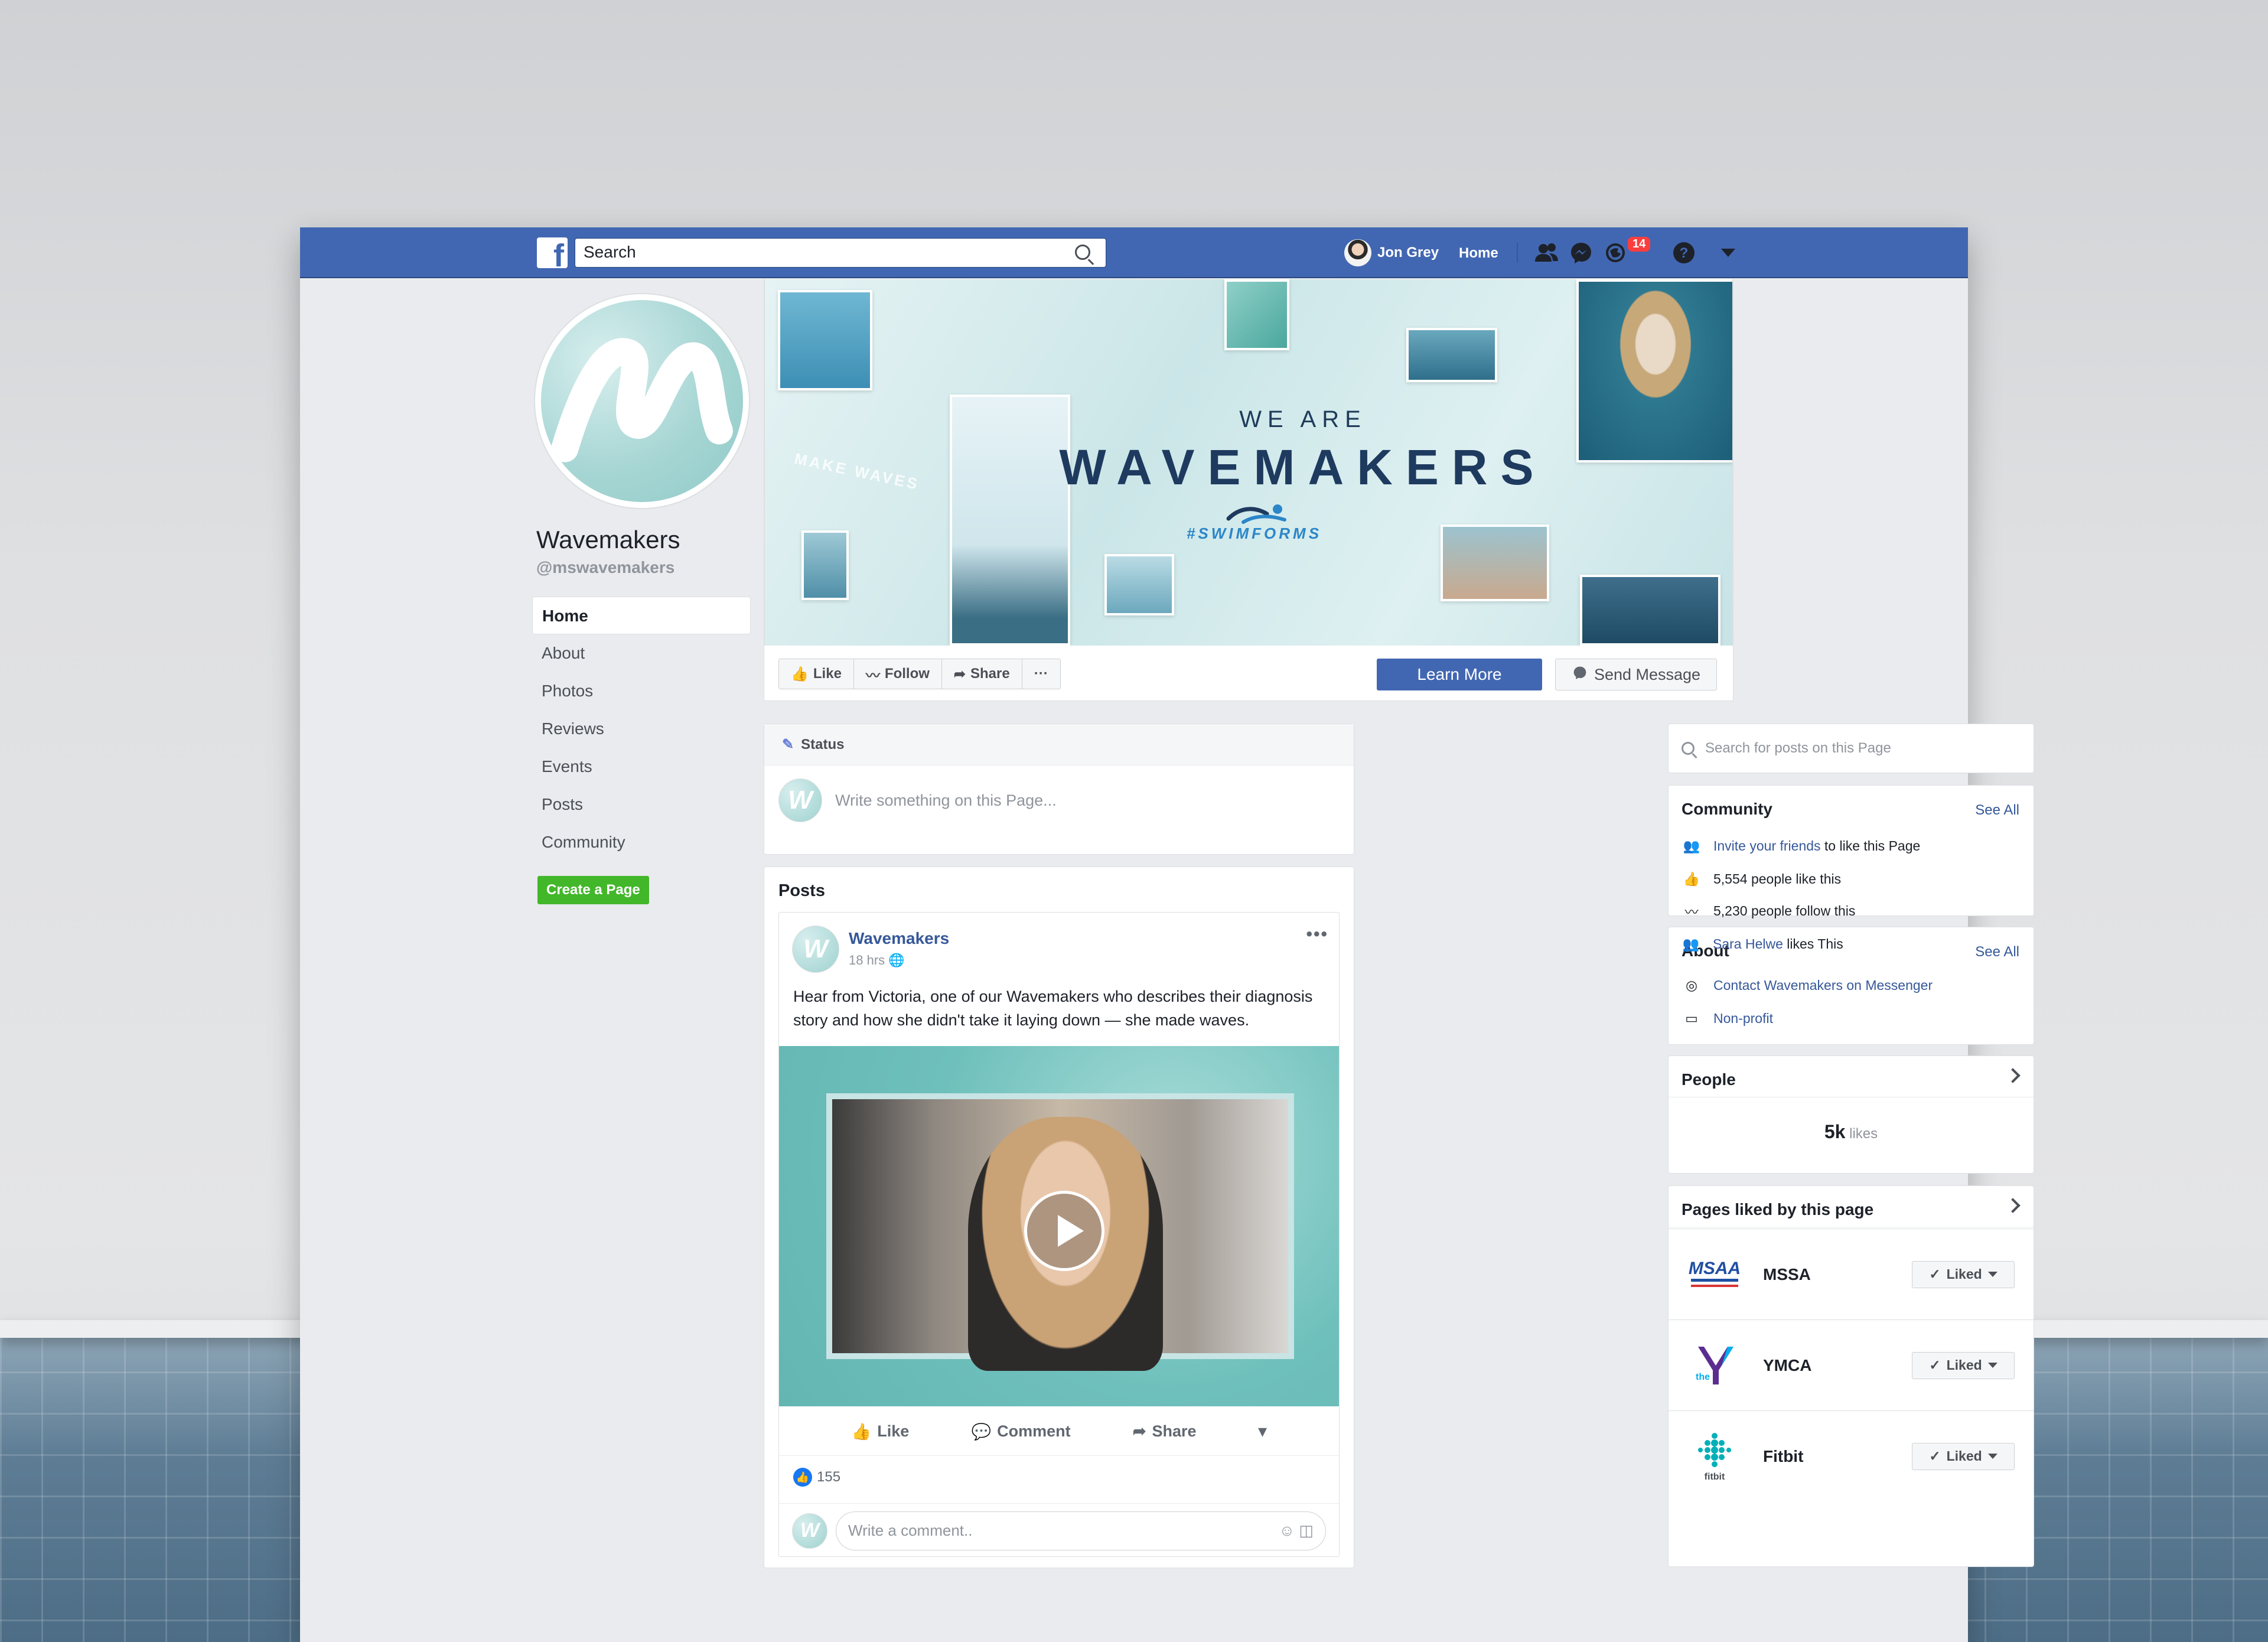 This screenshot has height=1642, width=2268. Describe the element at coordinates (1714, 1365) in the screenshot. I see `ymca-logo-icon: the` at that location.